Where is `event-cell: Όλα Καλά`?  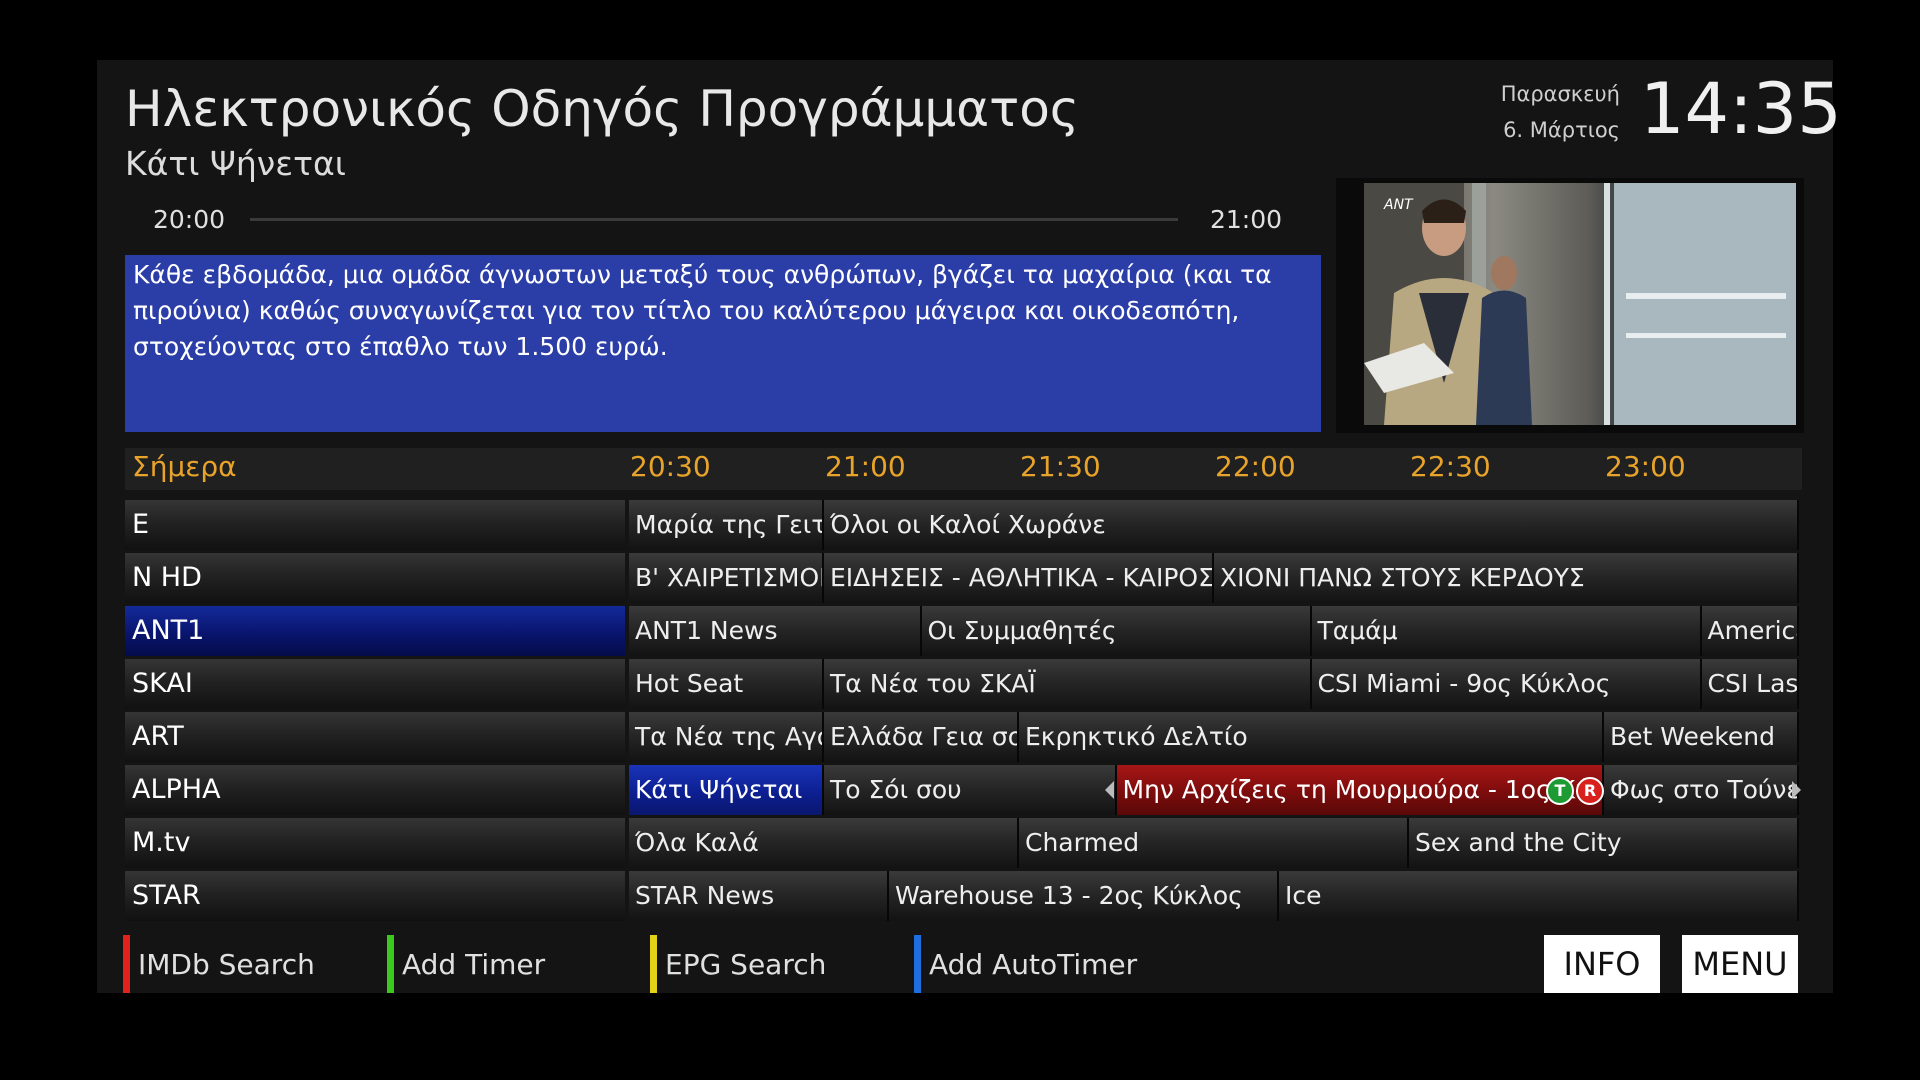 event-cell: Όλα Καλά is located at coordinates (824, 843).